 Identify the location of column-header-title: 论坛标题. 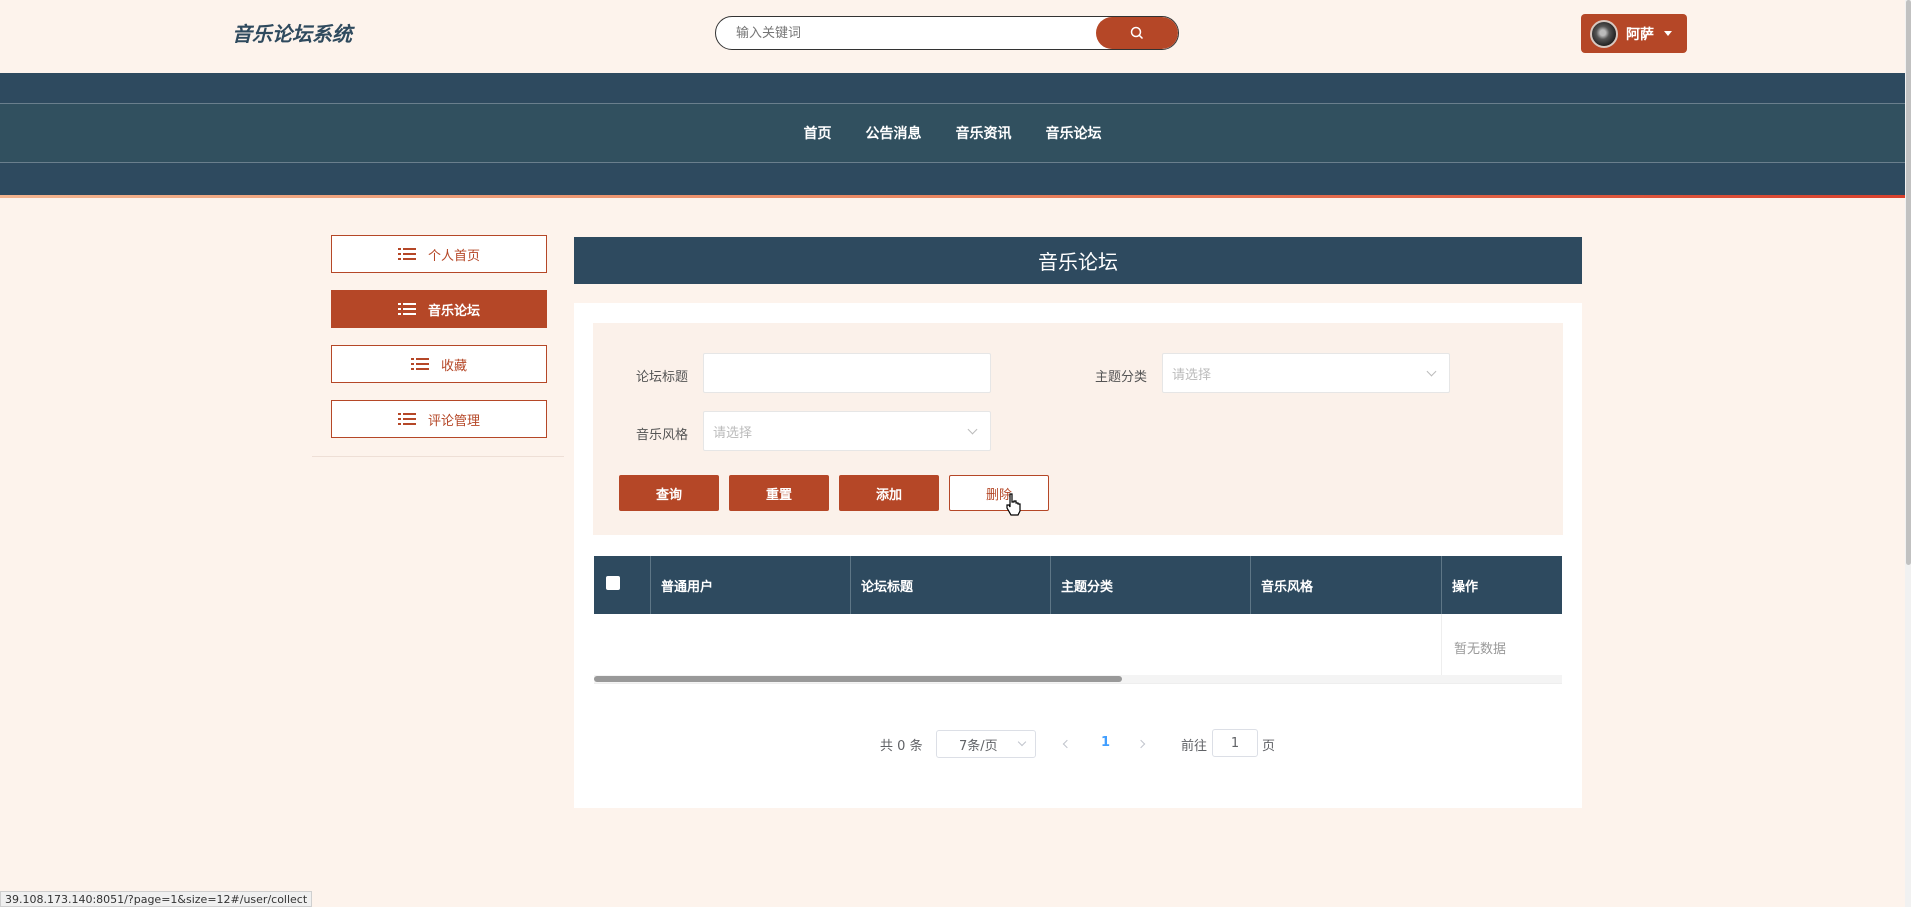
(950, 585).